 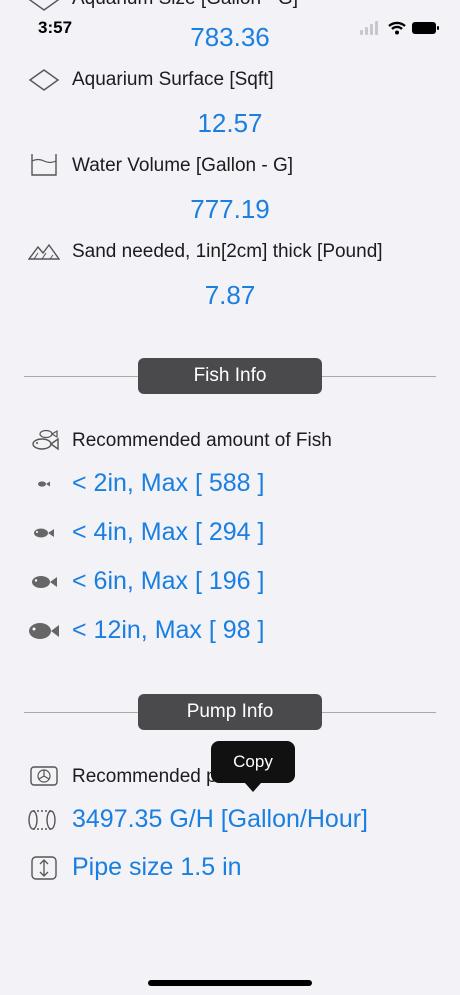 What do you see at coordinates (168, 630) in the screenshot?
I see `fish-row-12in: < 12in, Max [ 98 ]` at bounding box center [168, 630].